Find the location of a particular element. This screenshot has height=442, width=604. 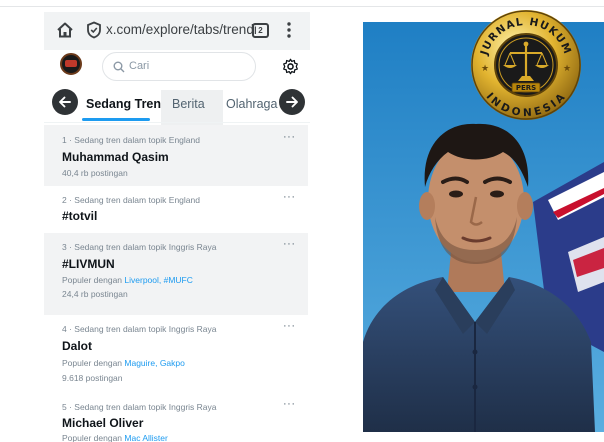

trend-popular-with: Populer dengan Mac Allister is located at coordinates (115, 437).